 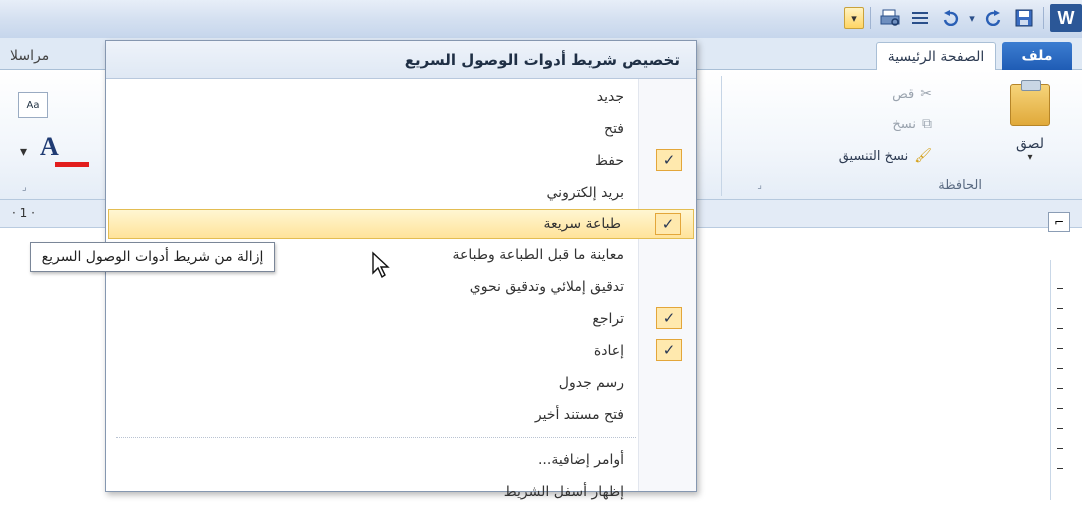 What do you see at coordinates (33, 105) in the screenshot?
I see `change-case-icon: Aa` at bounding box center [33, 105].